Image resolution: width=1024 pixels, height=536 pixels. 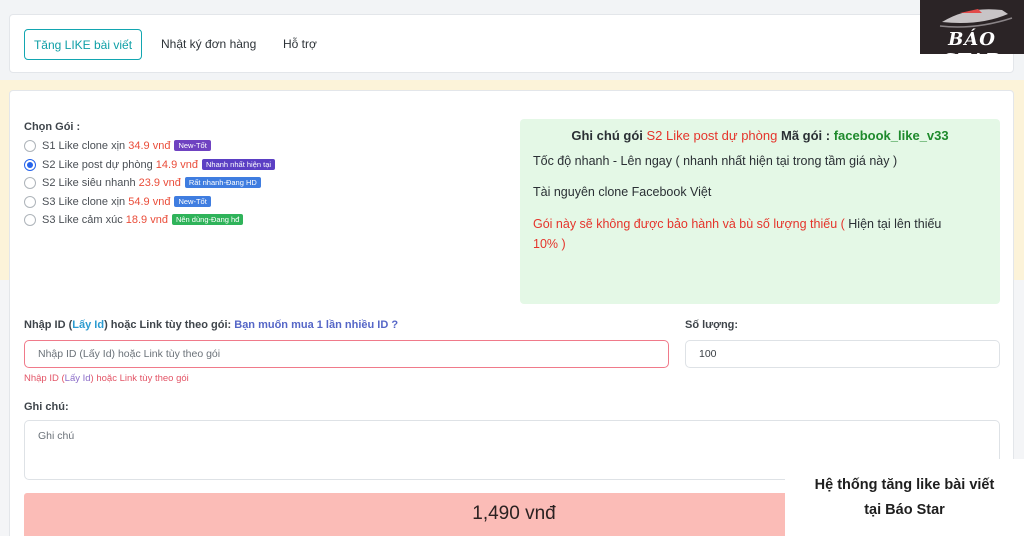 What do you see at coordinates (971, 41) in the screenshot?
I see `logo-text: BÁO STAR` at bounding box center [971, 41].